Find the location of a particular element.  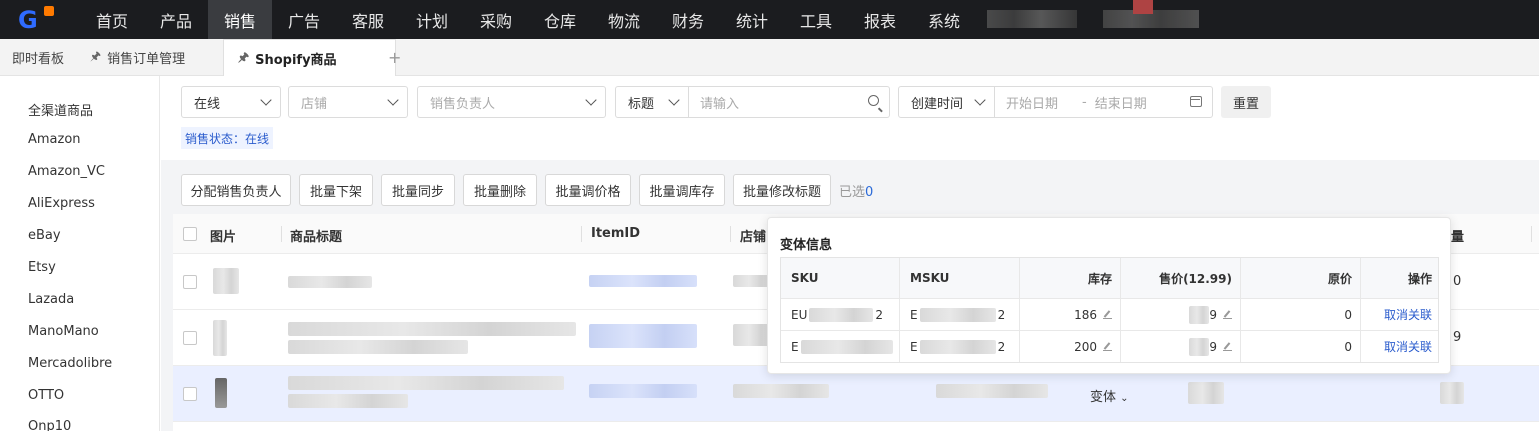

bulk-sync-button: 批量同步 is located at coordinates (418, 190).